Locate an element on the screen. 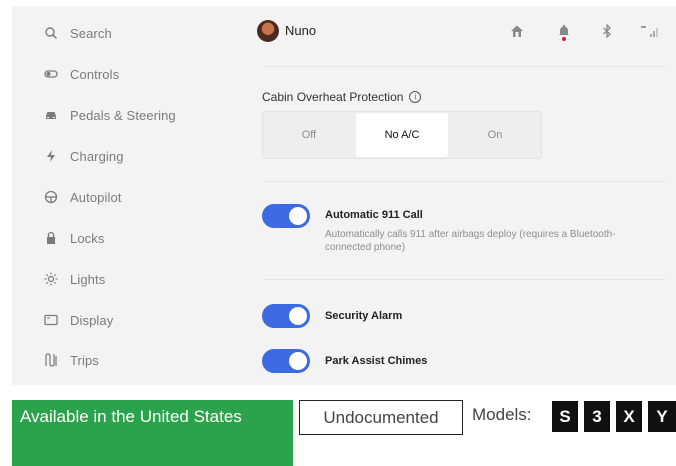  security-alarm-title: Security Alarm is located at coordinates (364, 316).